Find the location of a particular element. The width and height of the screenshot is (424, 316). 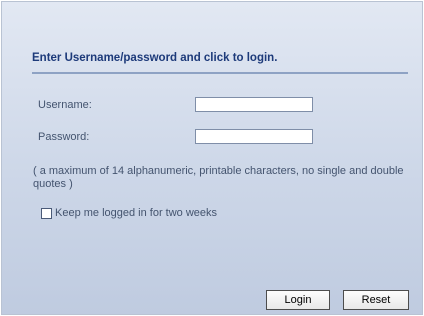

heading-divider is located at coordinates (220, 73).